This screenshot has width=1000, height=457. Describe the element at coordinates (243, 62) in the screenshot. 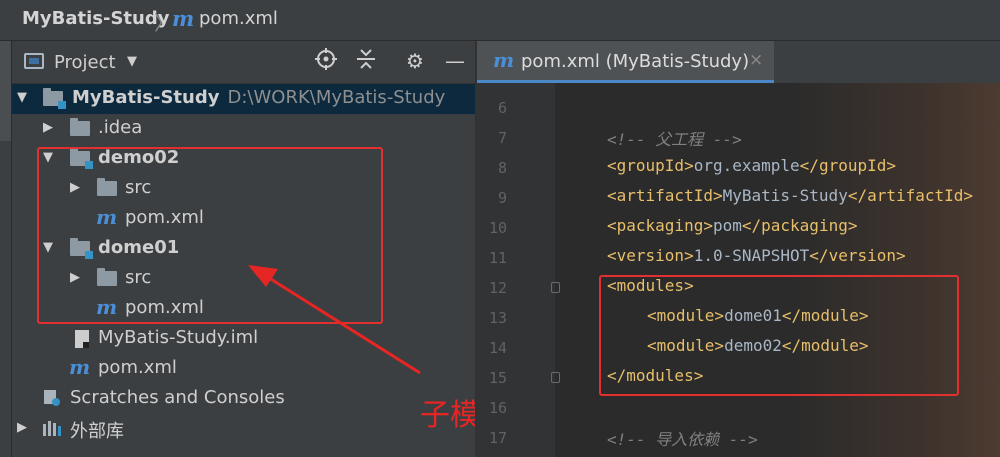

I see `project-panel-header: Project ▼ ⚙ —` at that location.